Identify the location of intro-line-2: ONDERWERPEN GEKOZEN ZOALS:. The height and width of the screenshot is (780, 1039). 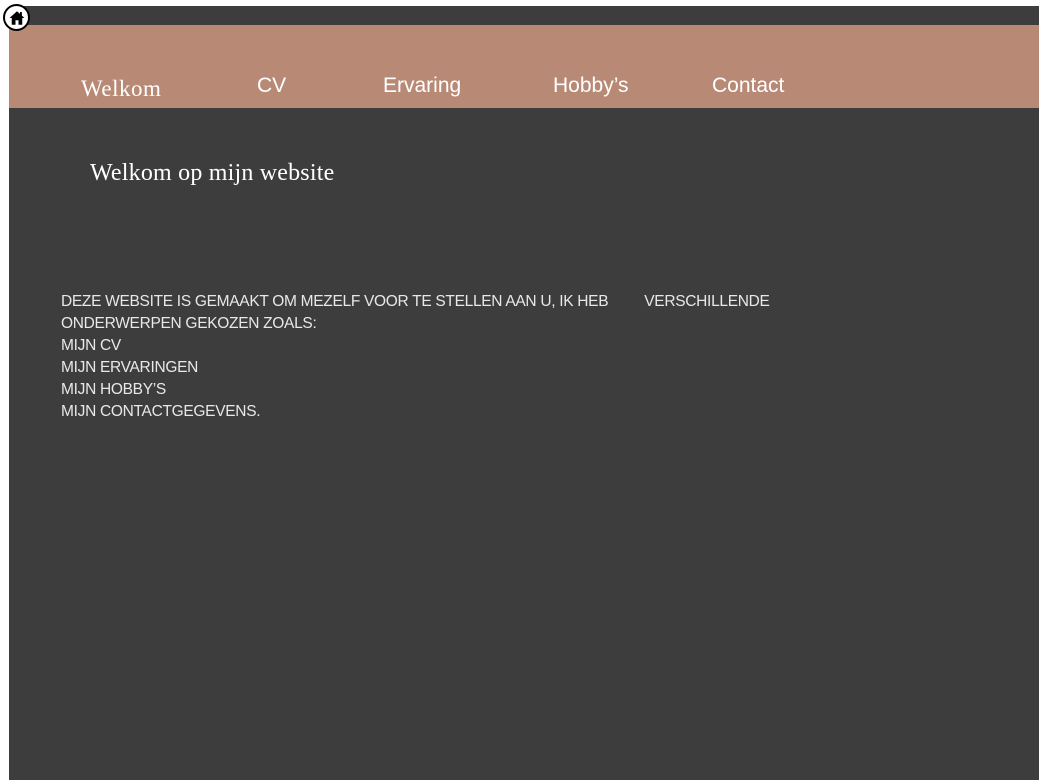
(189, 323).